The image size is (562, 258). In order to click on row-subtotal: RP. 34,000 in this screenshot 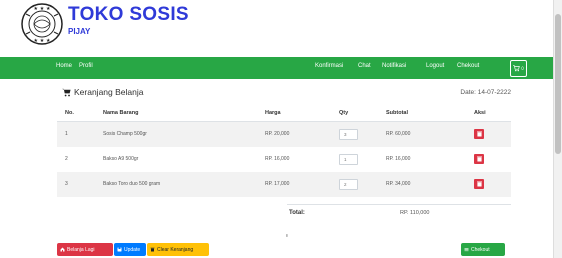, I will do `click(429, 184)`.